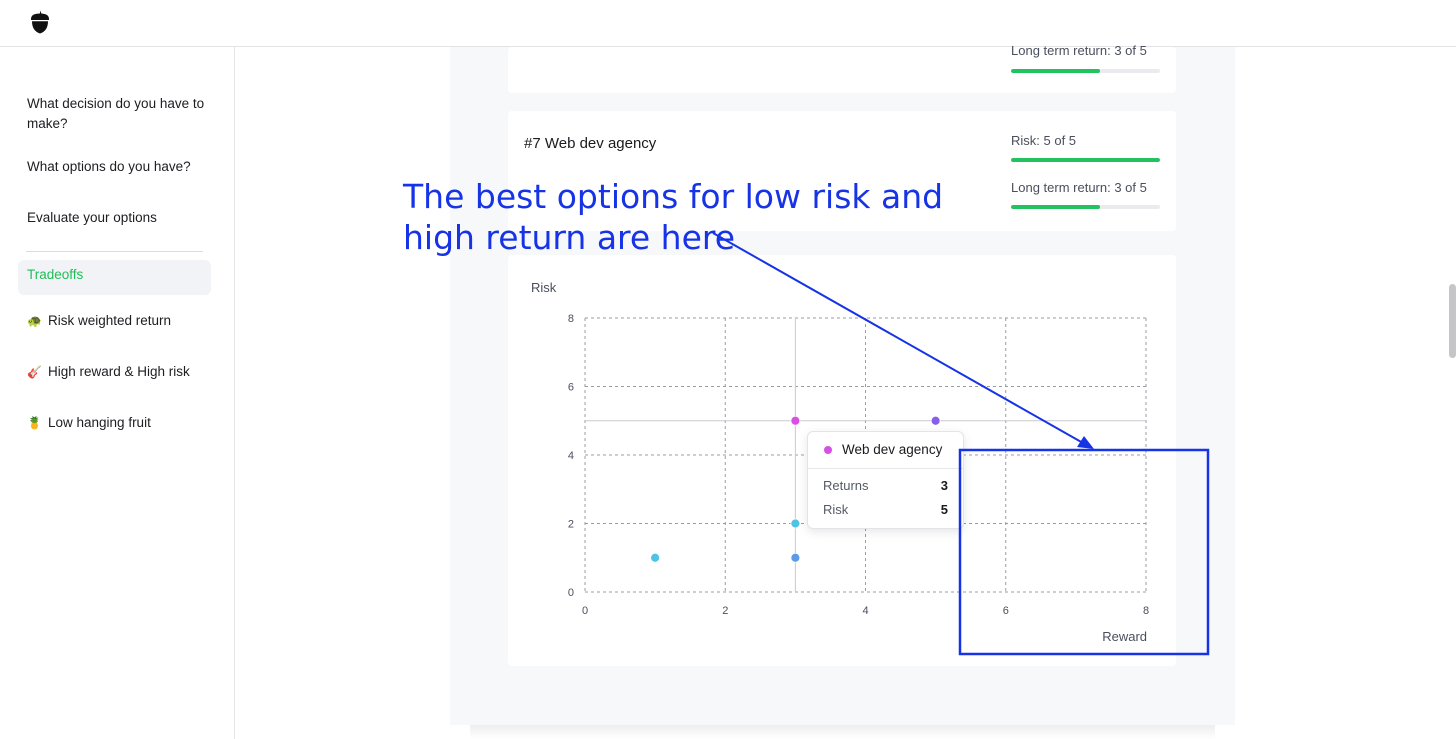 This screenshot has height=739, width=1456. I want to click on tooltip-risk-label: Risk, so click(836, 509).